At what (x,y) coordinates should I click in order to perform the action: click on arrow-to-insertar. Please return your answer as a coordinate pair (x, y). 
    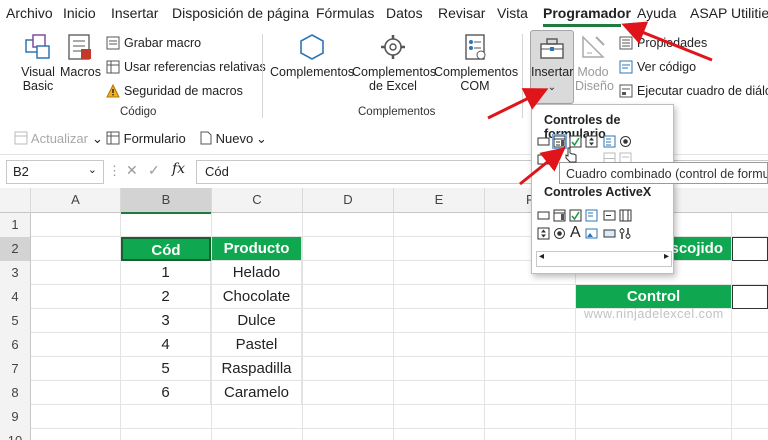
    Looking at the image, I should click on (518, 104).